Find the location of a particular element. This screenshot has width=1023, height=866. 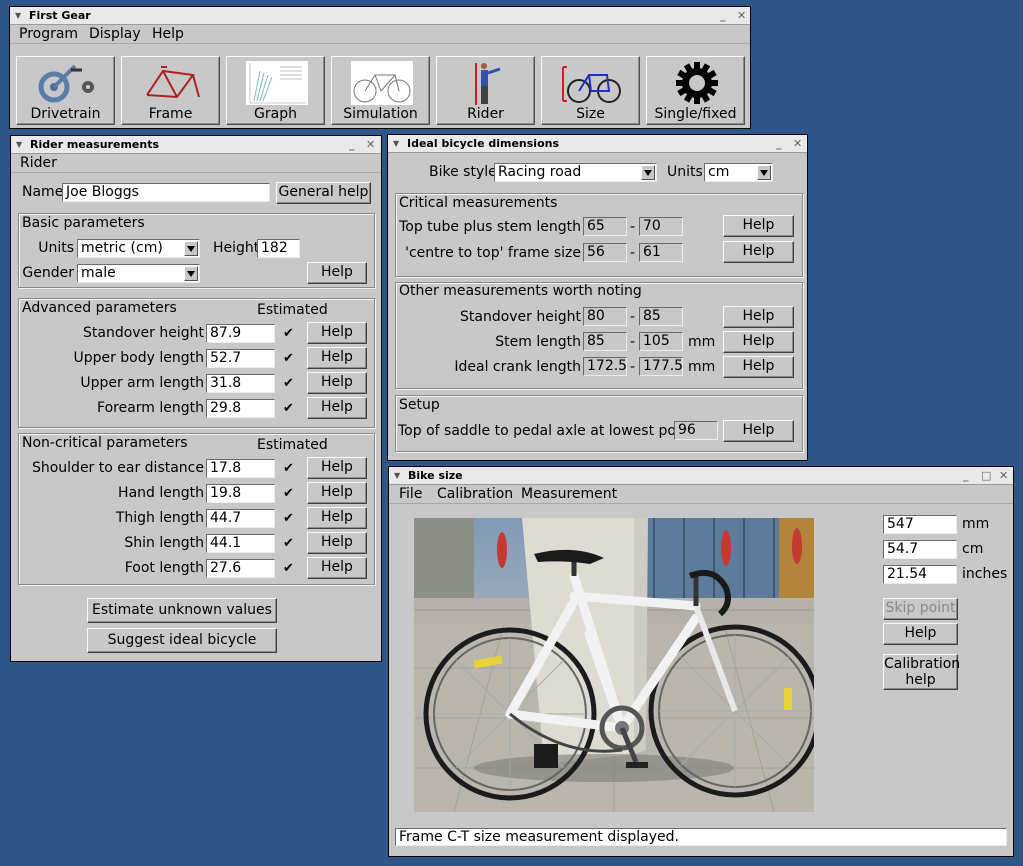

toolbar-drivetrain-button: Drivetrain is located at coordinates (65, 90).